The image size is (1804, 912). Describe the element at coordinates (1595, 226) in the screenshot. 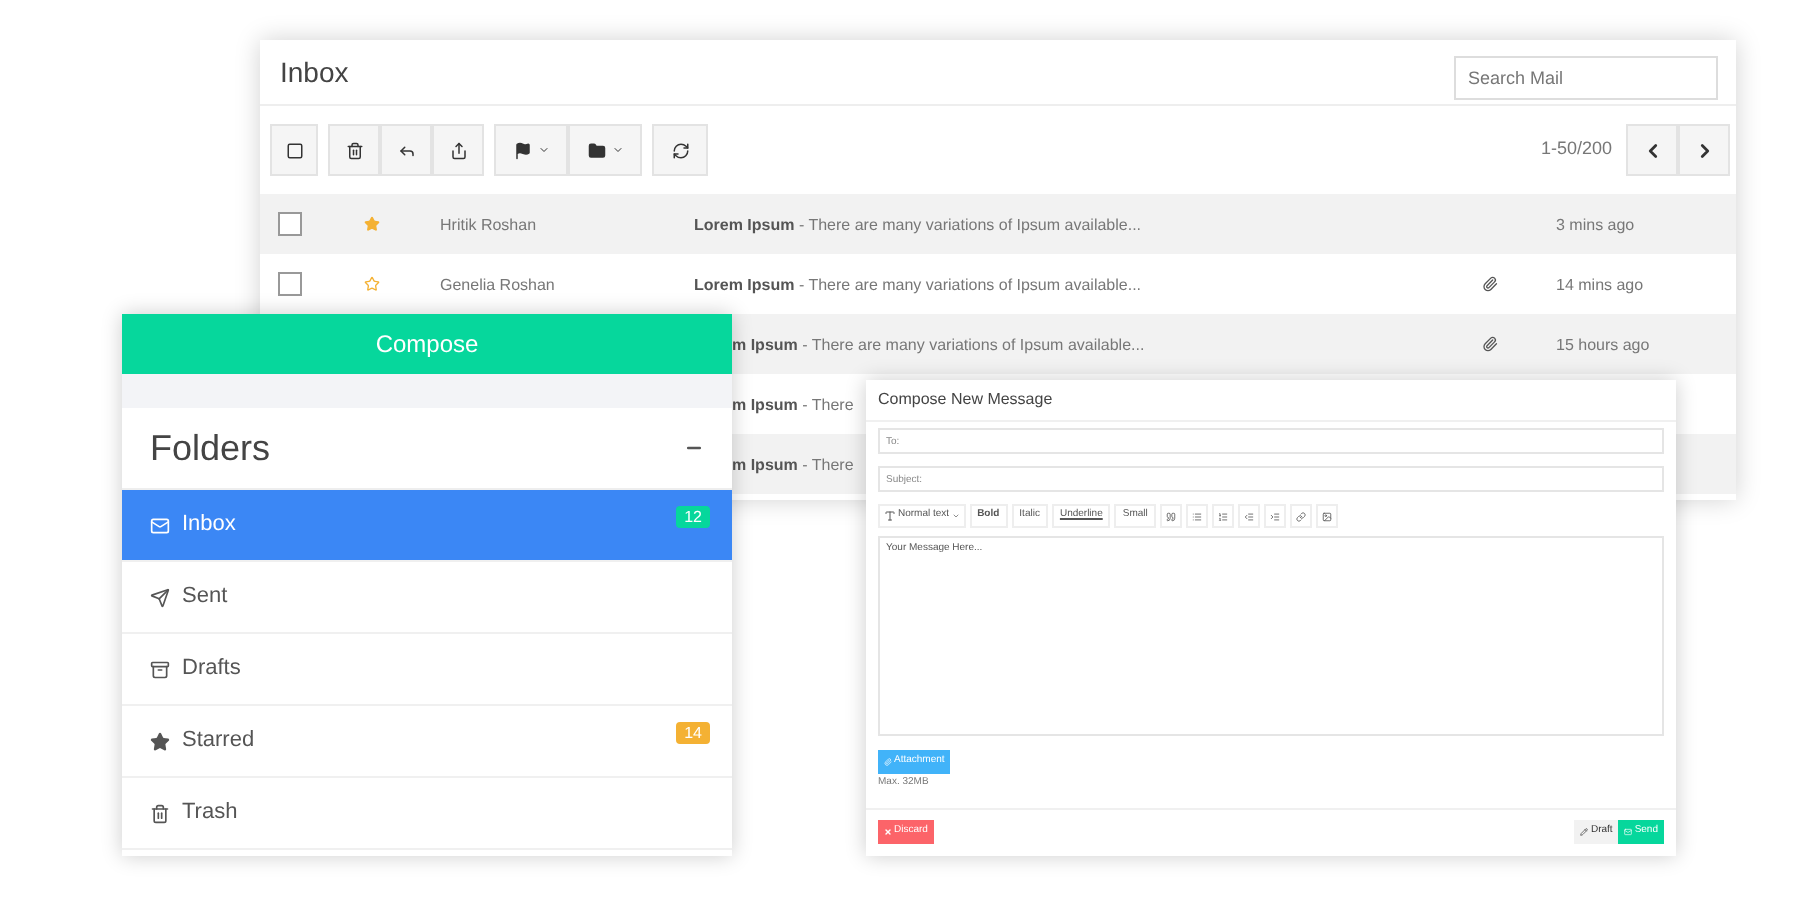

I see `email-time: 3 mins ago` at that location.